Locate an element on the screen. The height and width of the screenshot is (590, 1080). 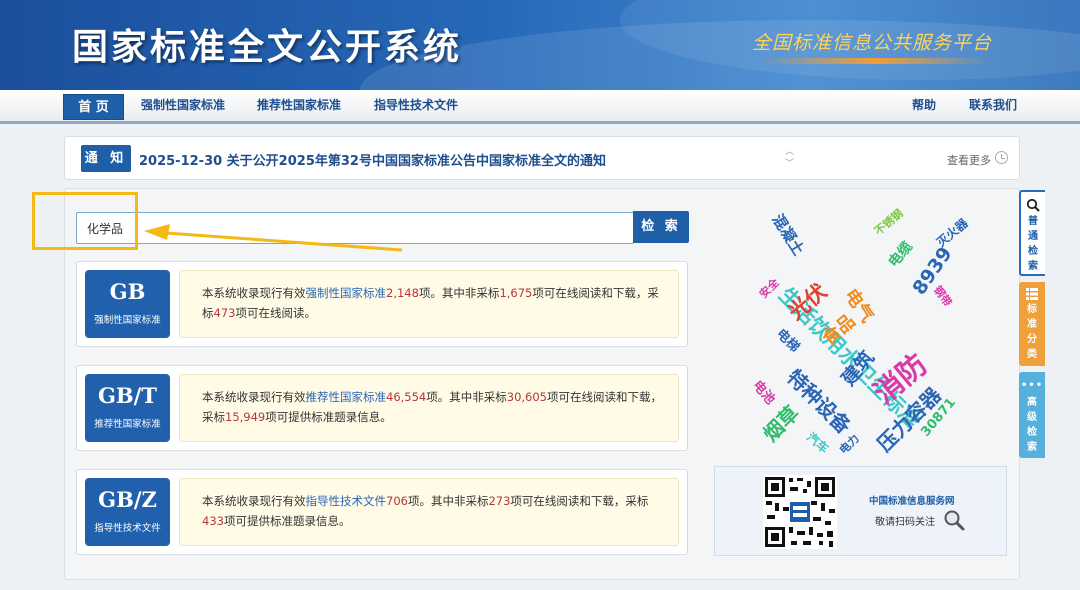
side-tab-category: 标准分类 is located at coordinates (1032, 324).